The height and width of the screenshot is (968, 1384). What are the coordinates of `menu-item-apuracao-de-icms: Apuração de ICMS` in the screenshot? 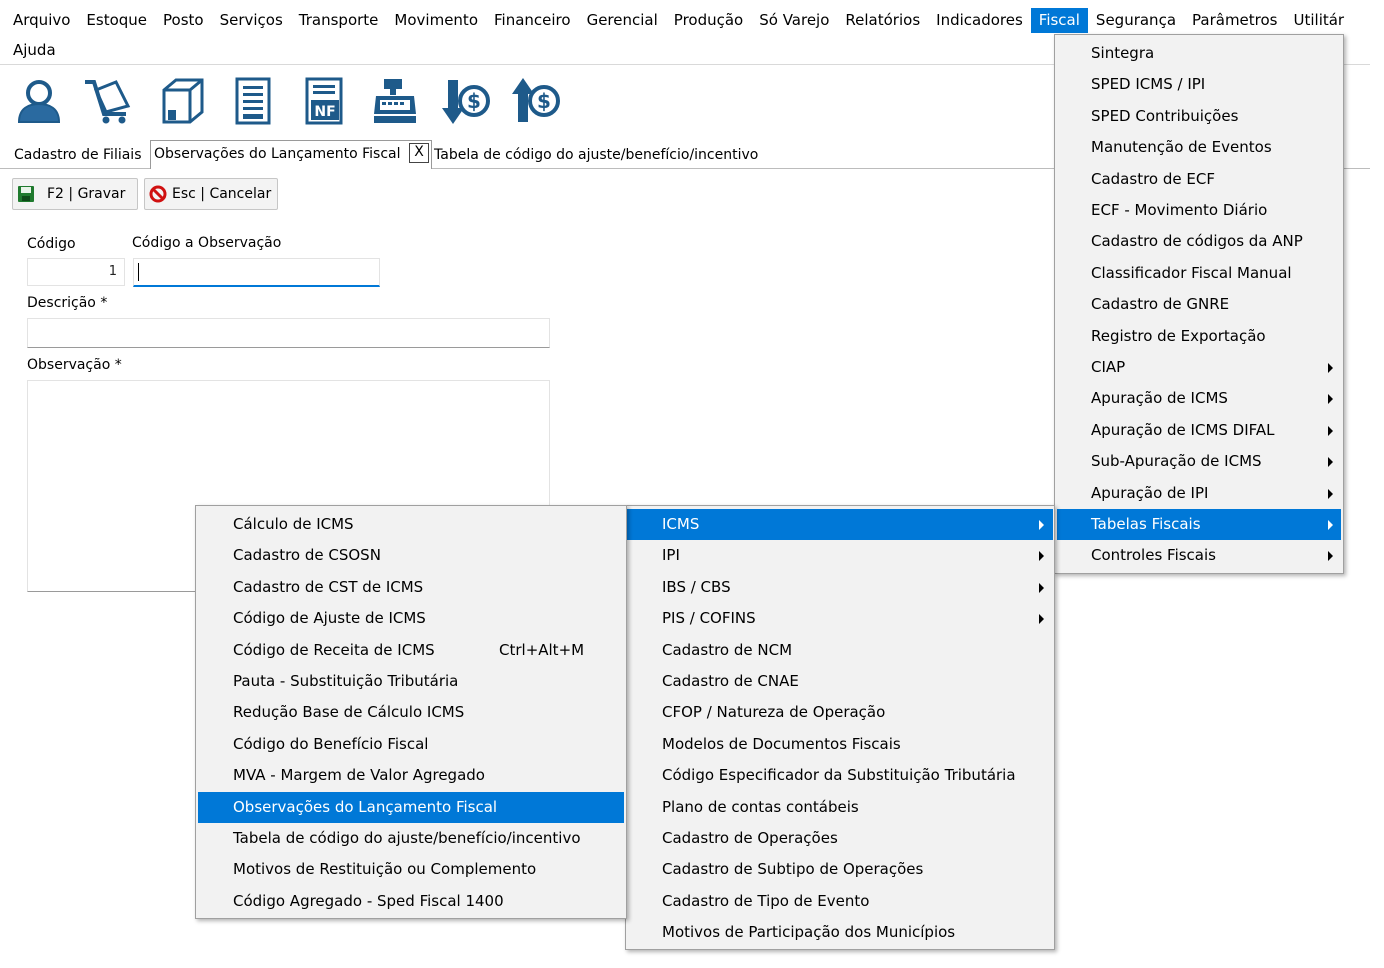 It's located at (1199, 398).